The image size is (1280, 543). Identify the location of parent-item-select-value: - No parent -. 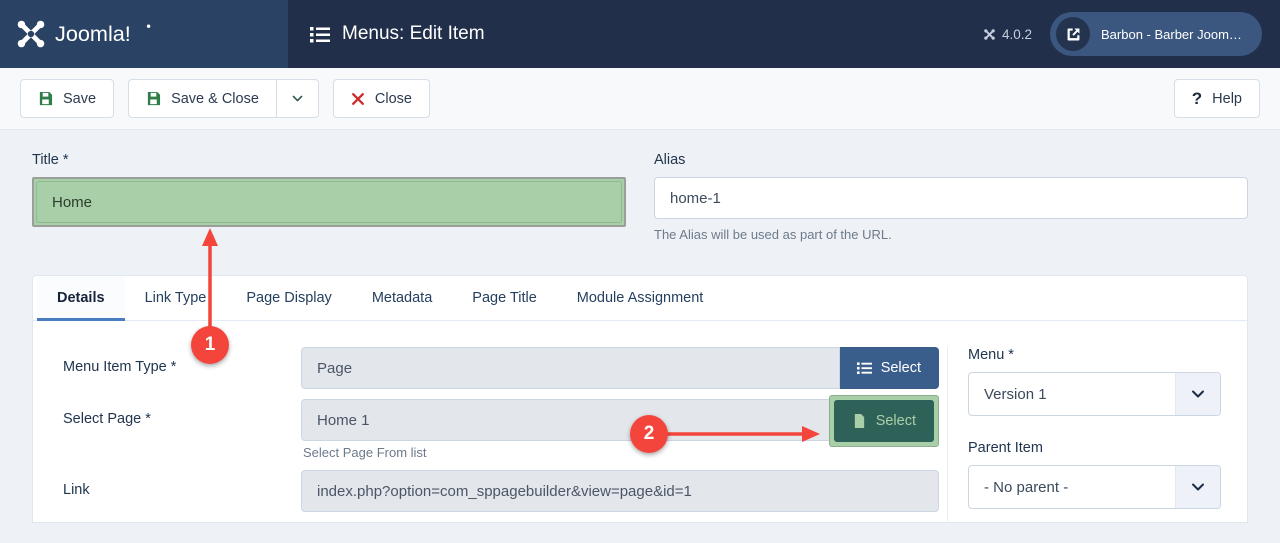
(1026, 487).